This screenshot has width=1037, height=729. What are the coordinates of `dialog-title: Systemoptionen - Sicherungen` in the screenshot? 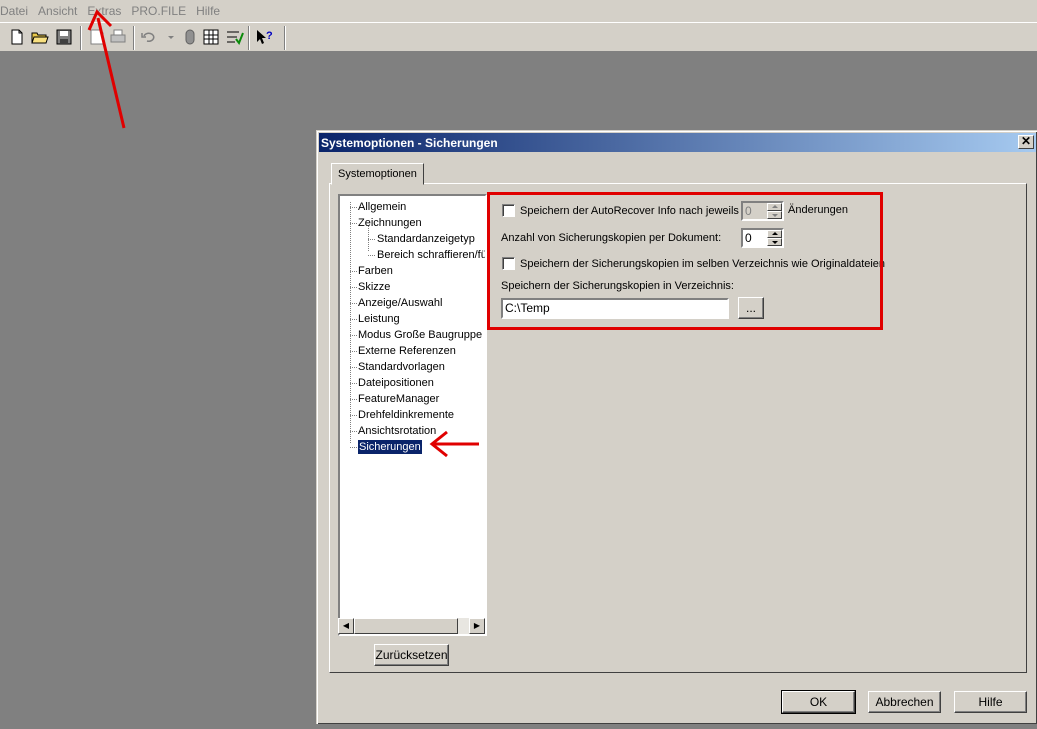 It's located at (409, 142).